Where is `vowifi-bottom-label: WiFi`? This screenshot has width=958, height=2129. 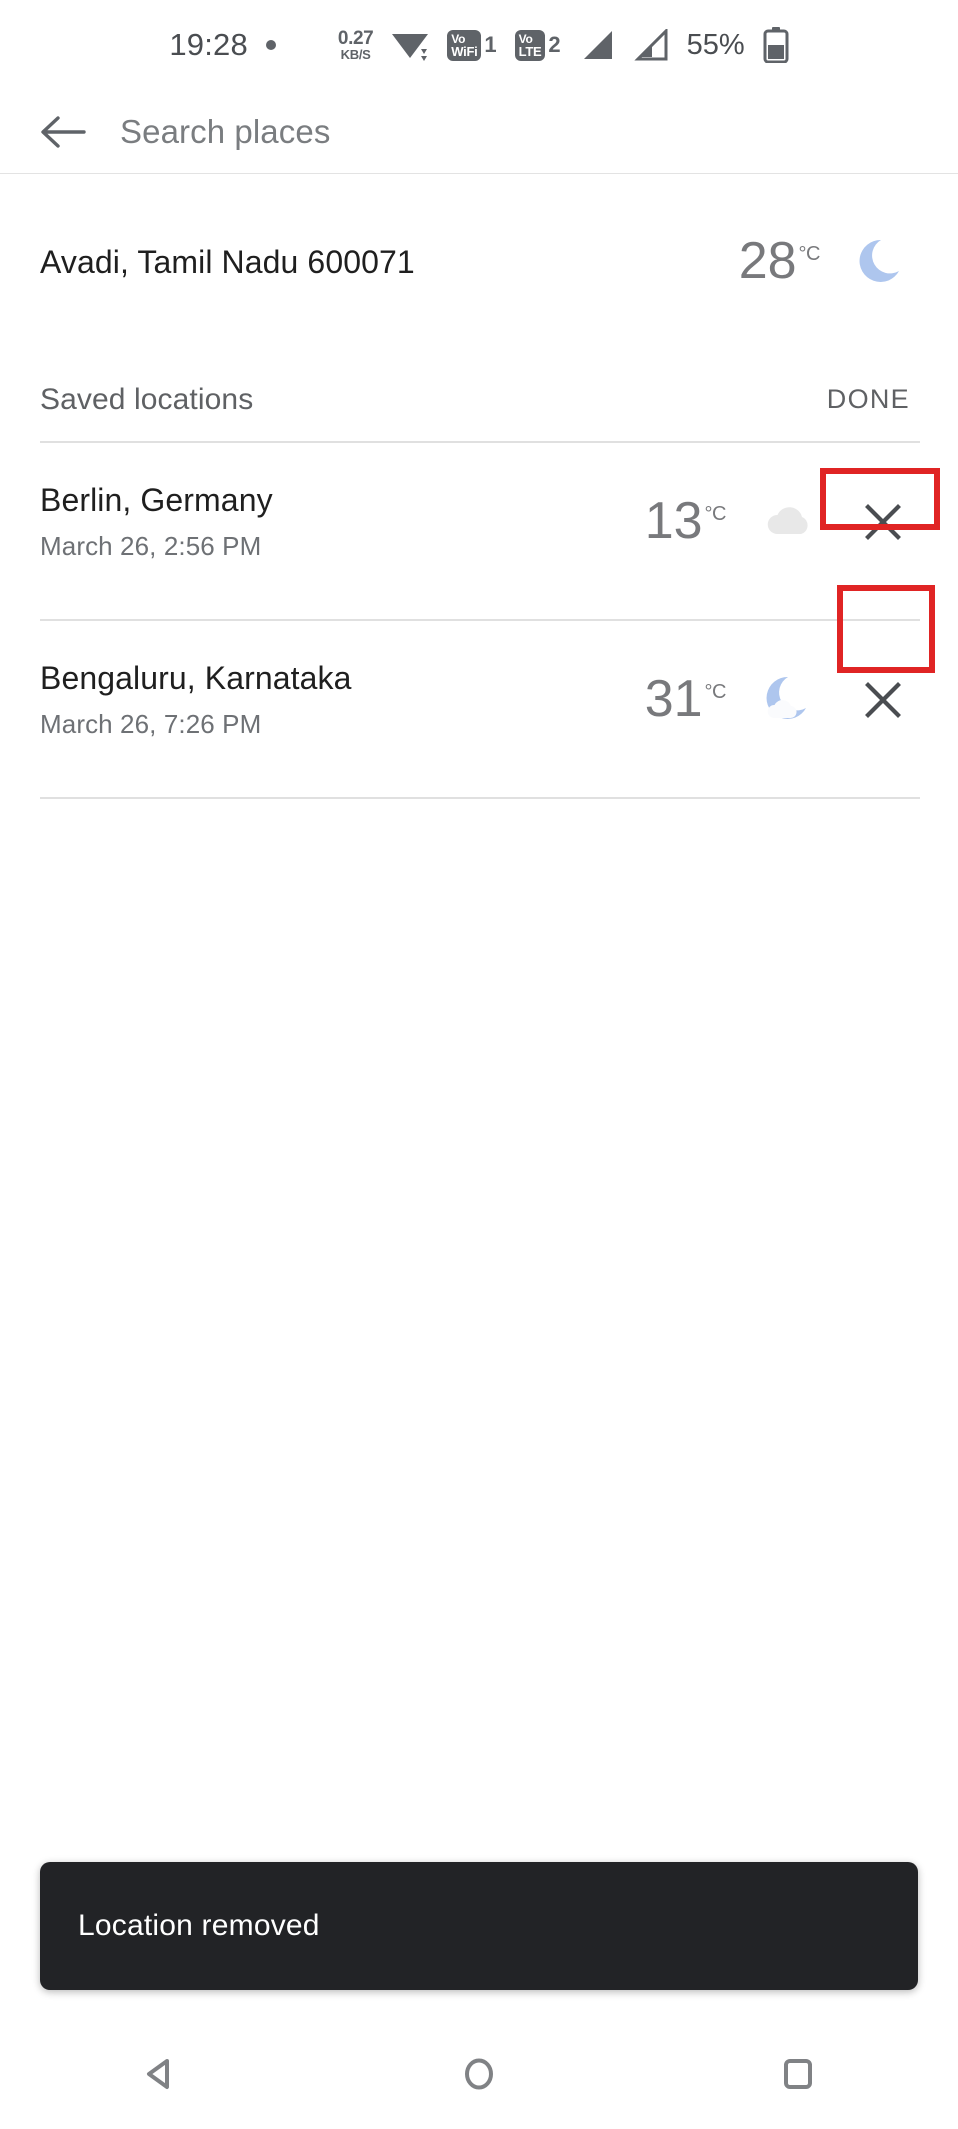
vowifi-bottom-label: WiFi is located at coordinates (464, 51).